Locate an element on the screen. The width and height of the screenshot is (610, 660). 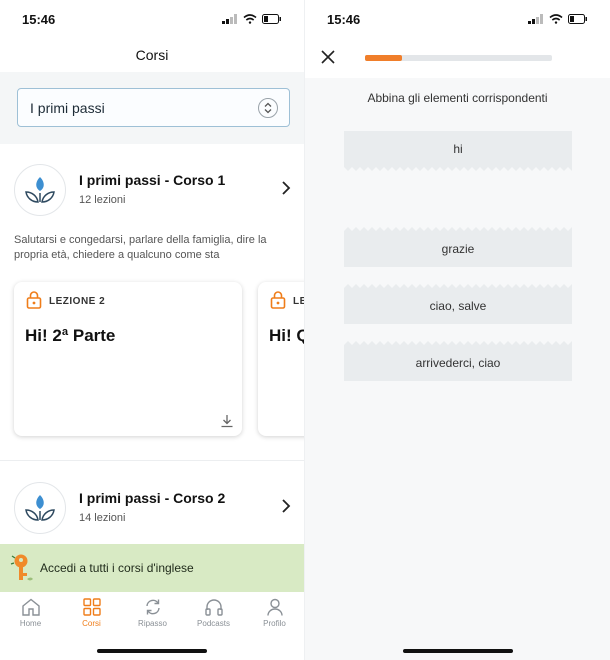
repeat-icon is located at coordinates (152, 607).